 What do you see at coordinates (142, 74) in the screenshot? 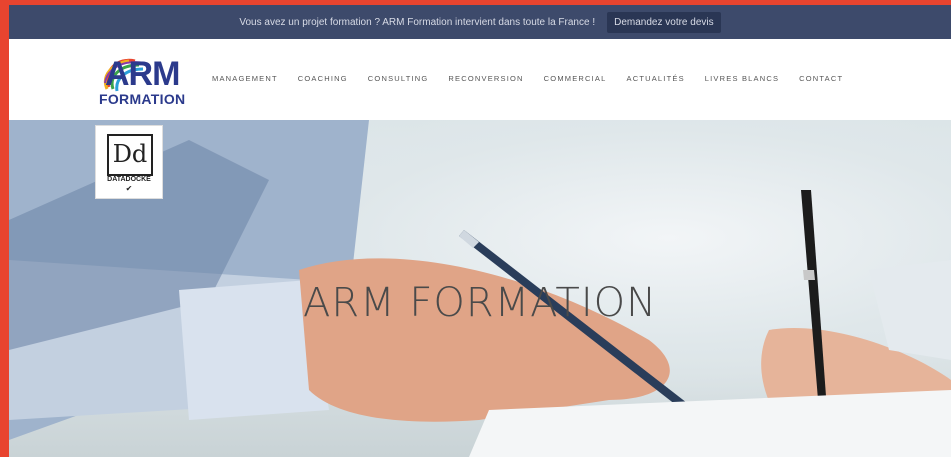
I see `logo-arm-text: ARM` at bounding box center [142, 74].